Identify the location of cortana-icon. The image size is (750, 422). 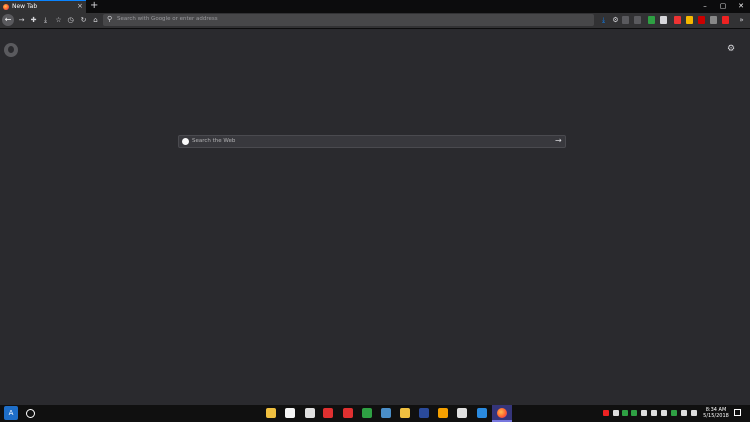
(30, 413).